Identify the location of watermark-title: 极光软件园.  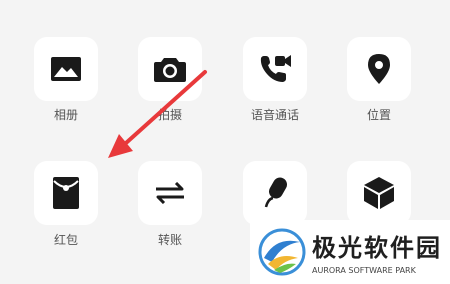
(377, 248).